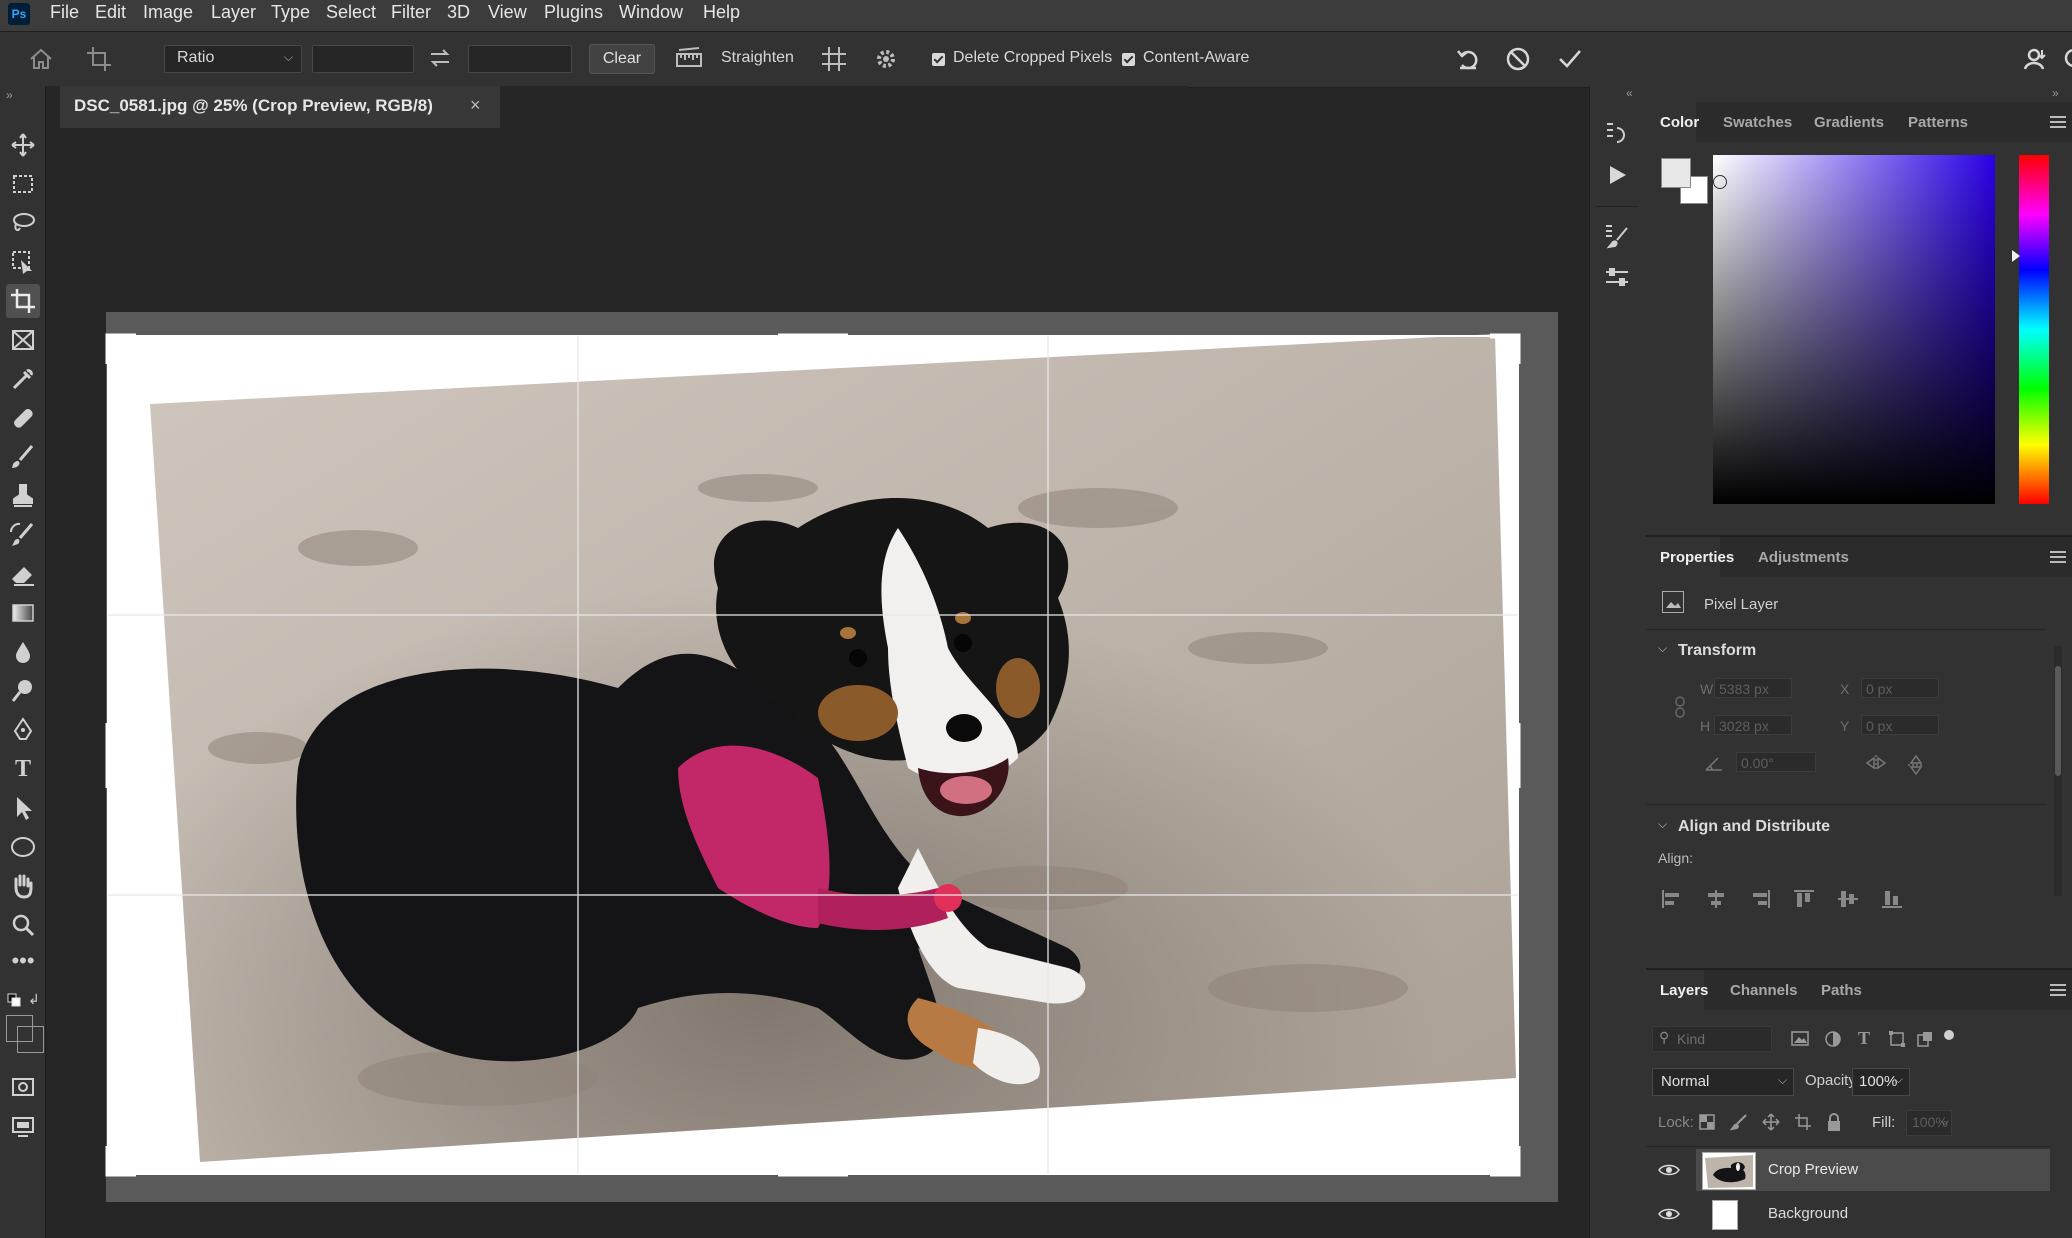 The height and width of the screenshot is (1238, 2072). I want to click on menu-edit: Edit, so click(110, 15).